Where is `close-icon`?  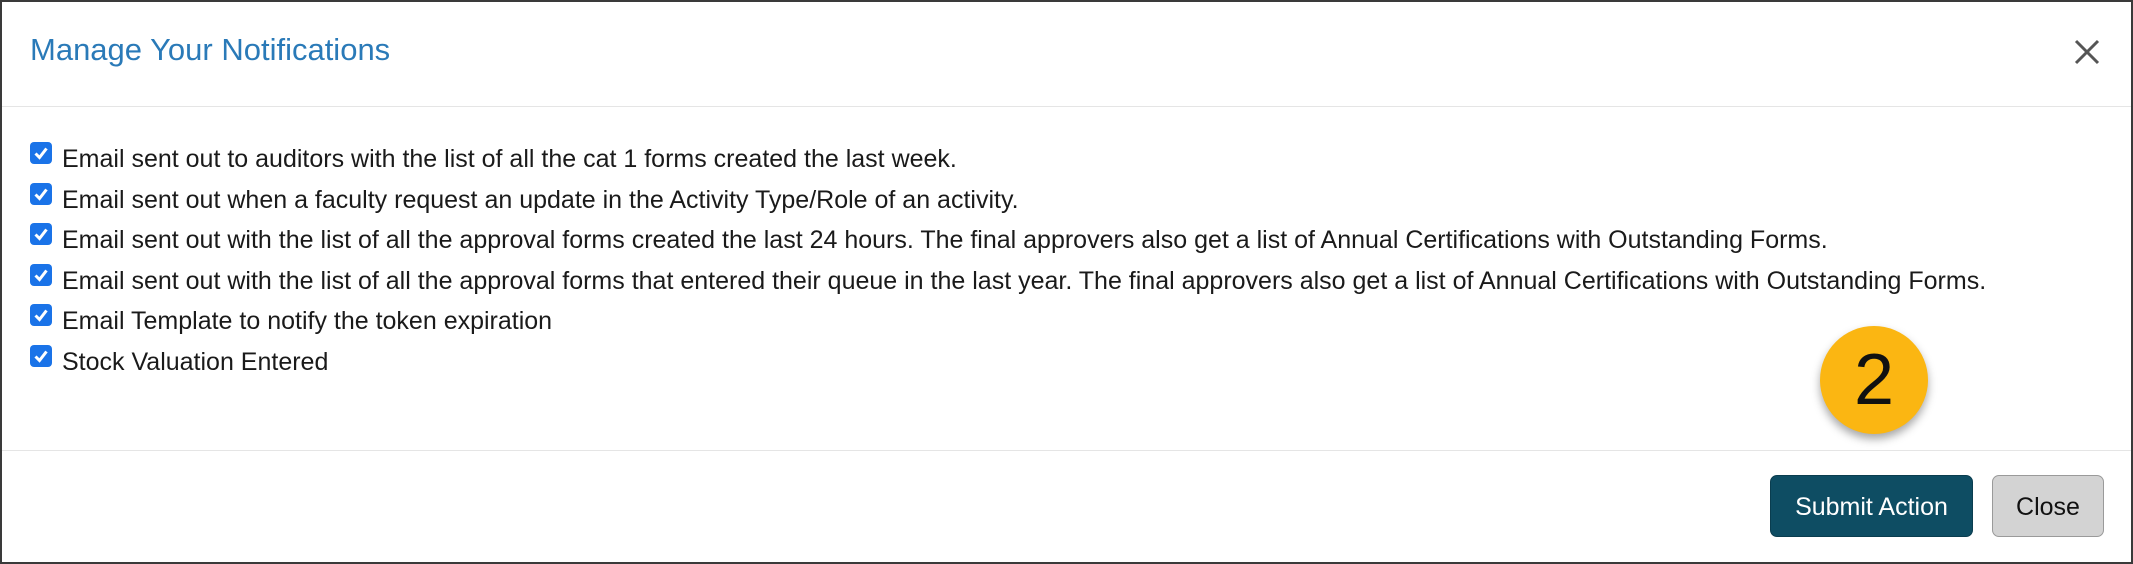
close-icon is located at coordinates (2087, 52).